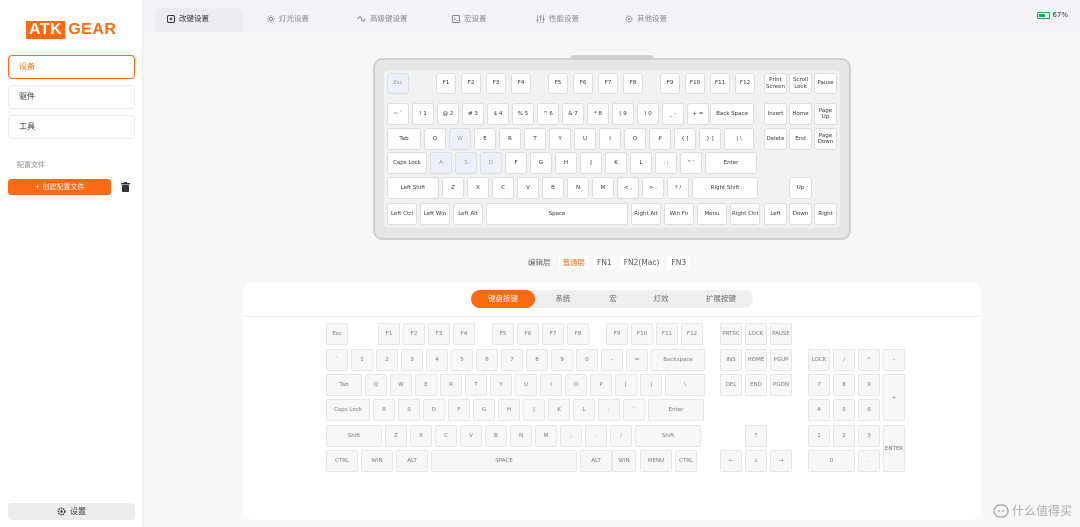  What do you see at coordinates (825, 139) in the screenshot?
I see `preview-key-page-down: Page Down` at bounding box center [825, 139].